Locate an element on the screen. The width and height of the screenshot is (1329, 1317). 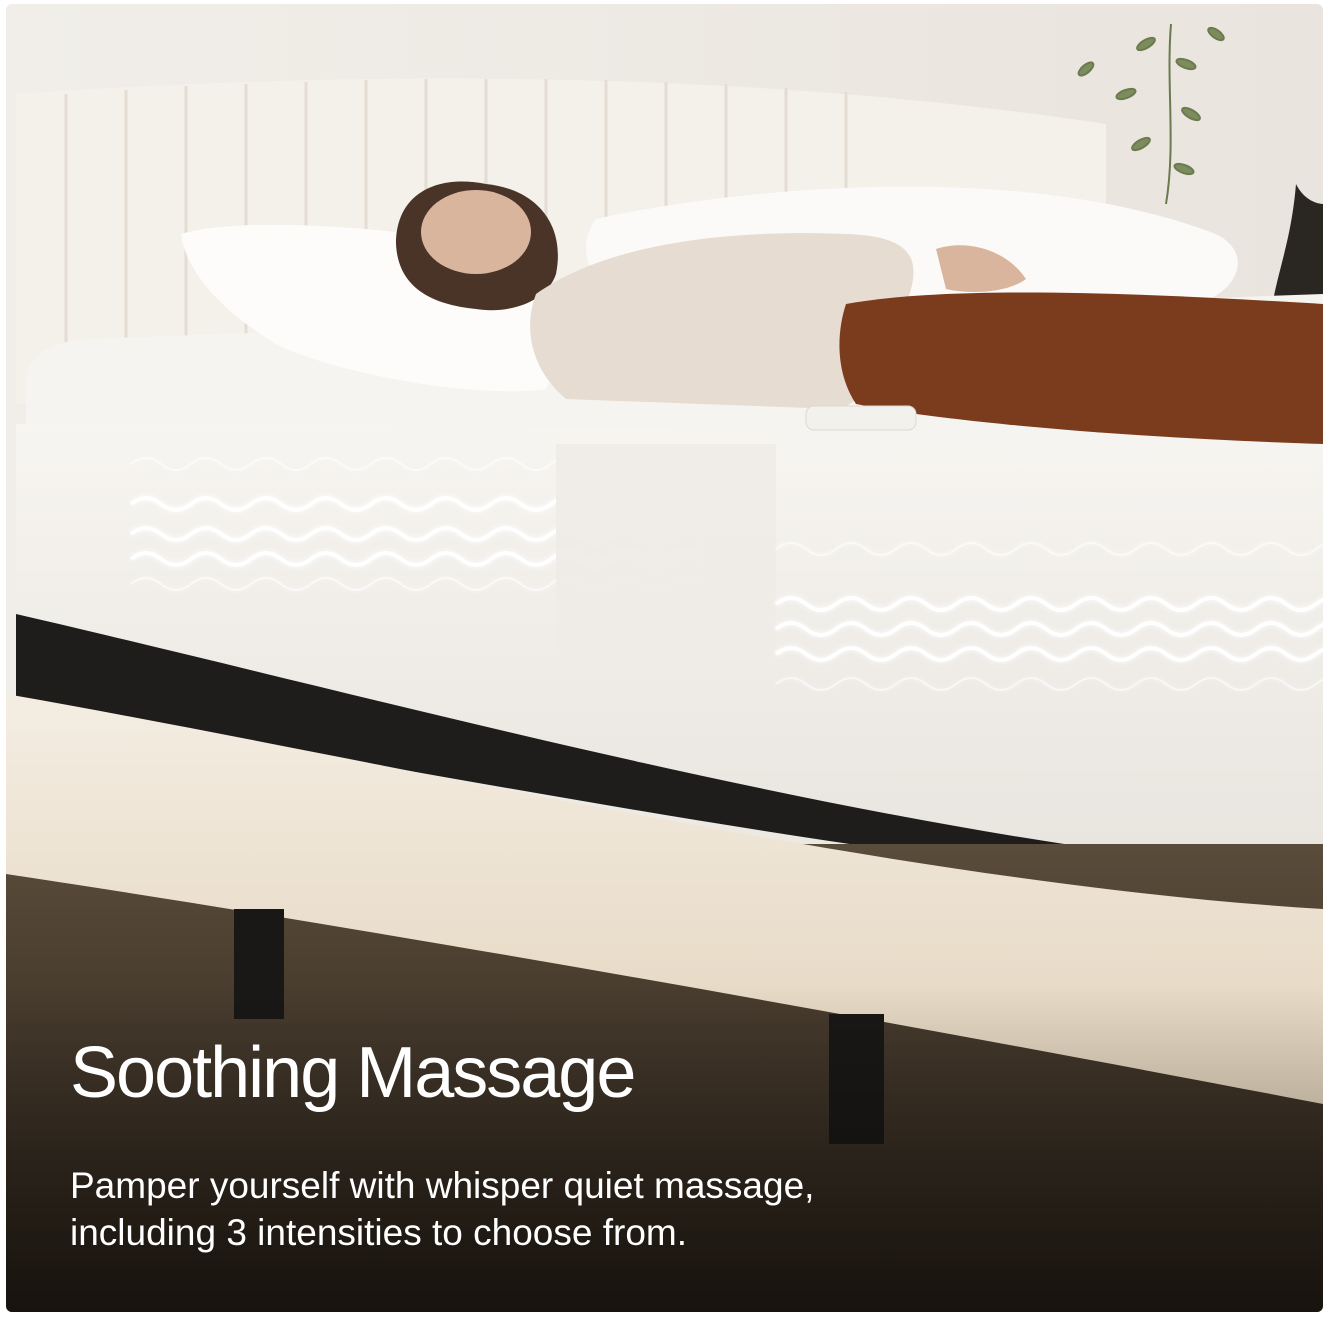
remote-control is located at coordinates (861, 418).